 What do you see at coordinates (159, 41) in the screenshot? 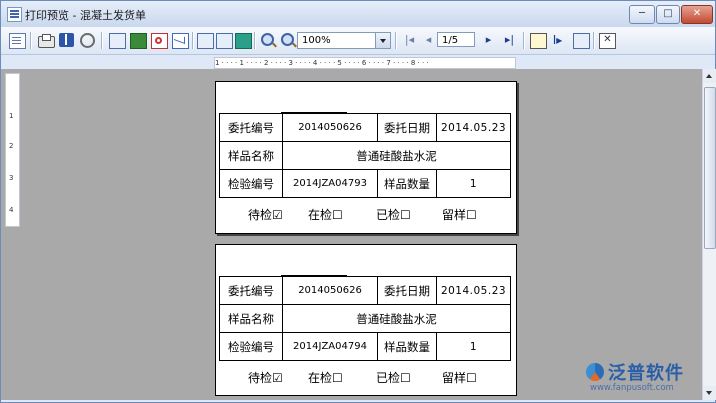
I see `pdf-icon` at bounding box center [159, 41].